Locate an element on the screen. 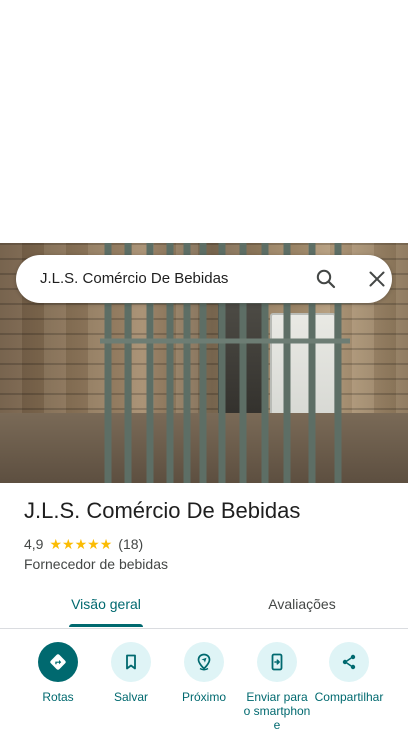  nearby-button: Próximo is located at coordinates (204, 673).